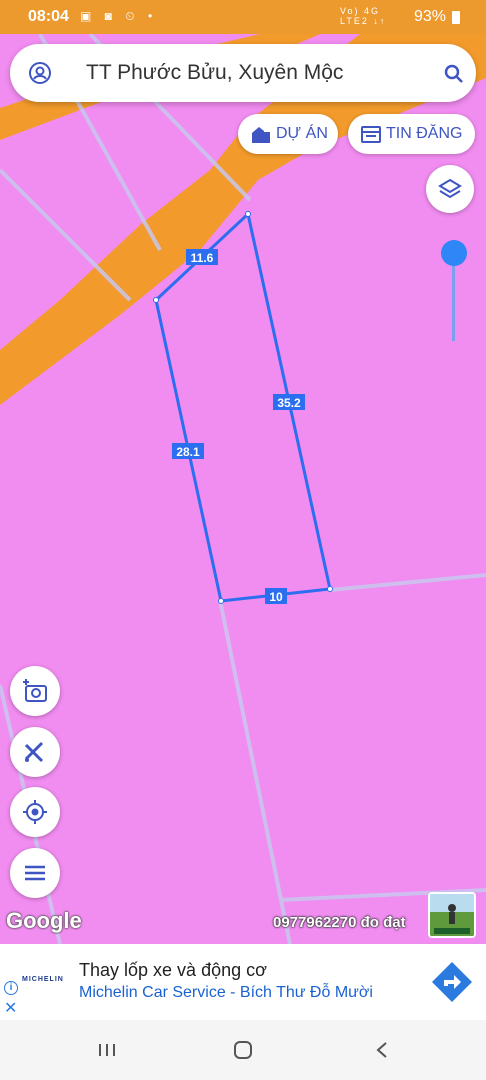  What do you see at coordinates (44, 920) in the screenshot?
I see `google-logo: Google` at bounding box center [44, 920].